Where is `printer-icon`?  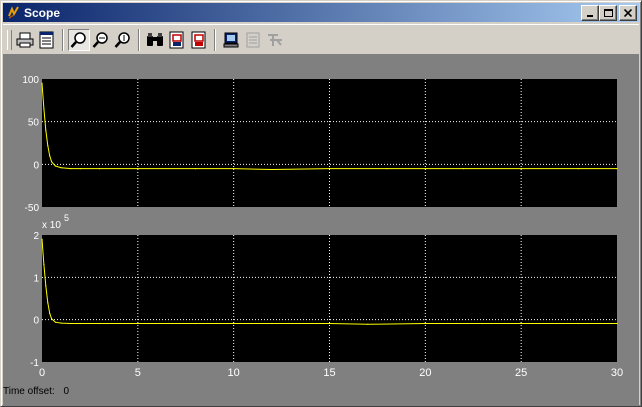
printer-icon is located at coordinates (25, 39).